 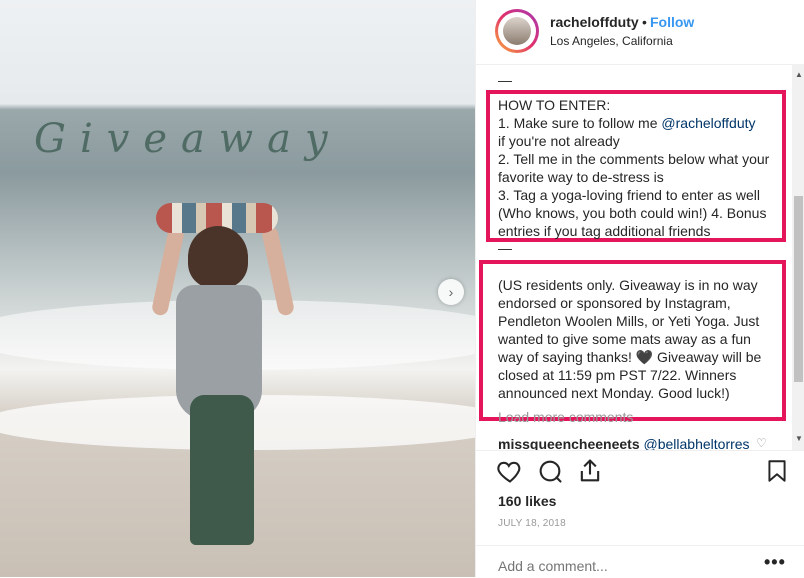 I want to click on like-comment-icon: ♡, so click(x=761, y=443).